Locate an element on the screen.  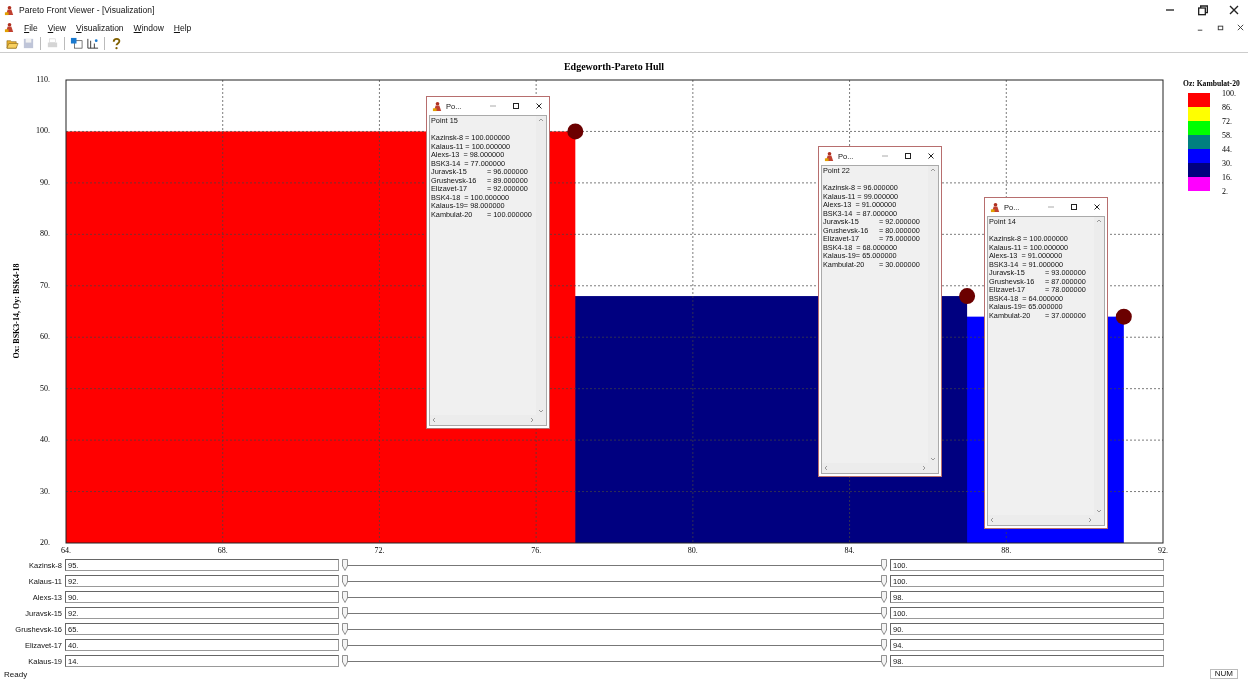
chart-icon is located at coordinates (92, 43).